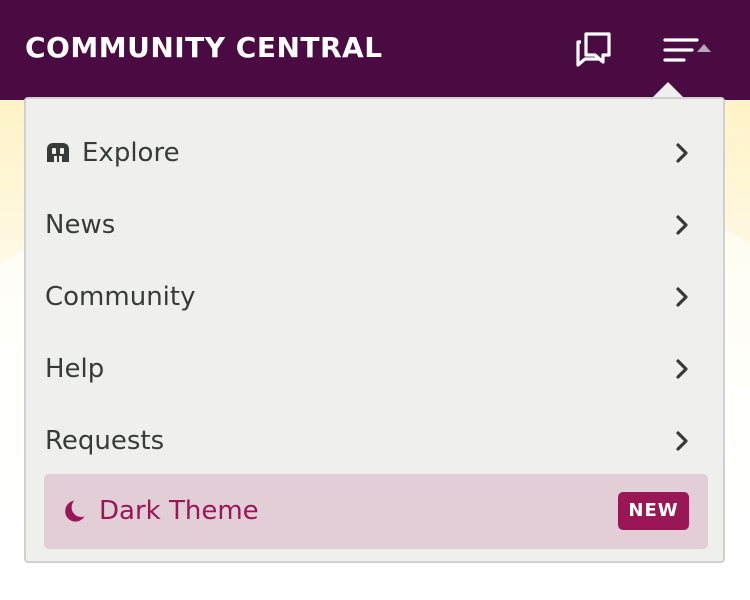  I want to click on menu-item-label: Requests, so click(105, 441).